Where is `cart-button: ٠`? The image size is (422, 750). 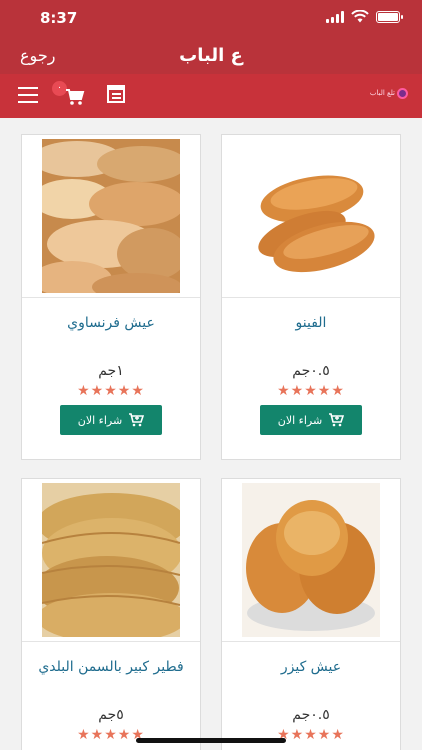 cart-button: ٠ is located at coordinates (70, 95).